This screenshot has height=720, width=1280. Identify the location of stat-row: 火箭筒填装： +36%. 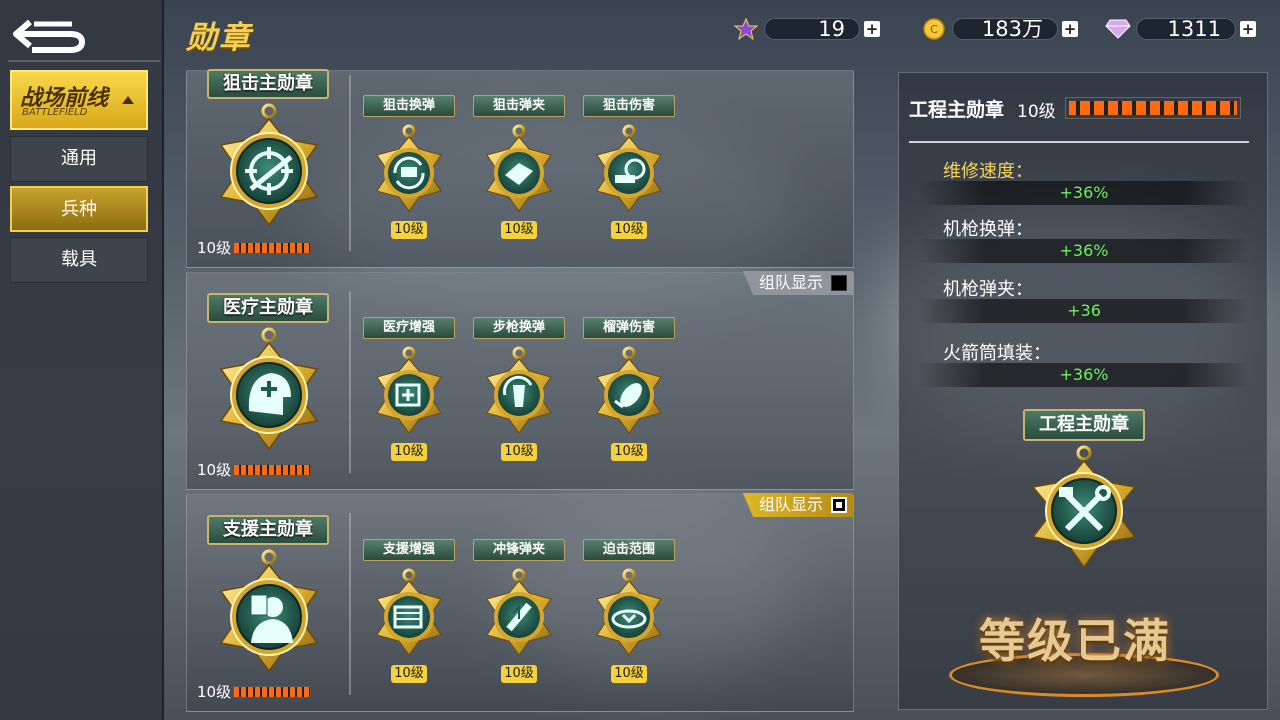
(1084, 370).